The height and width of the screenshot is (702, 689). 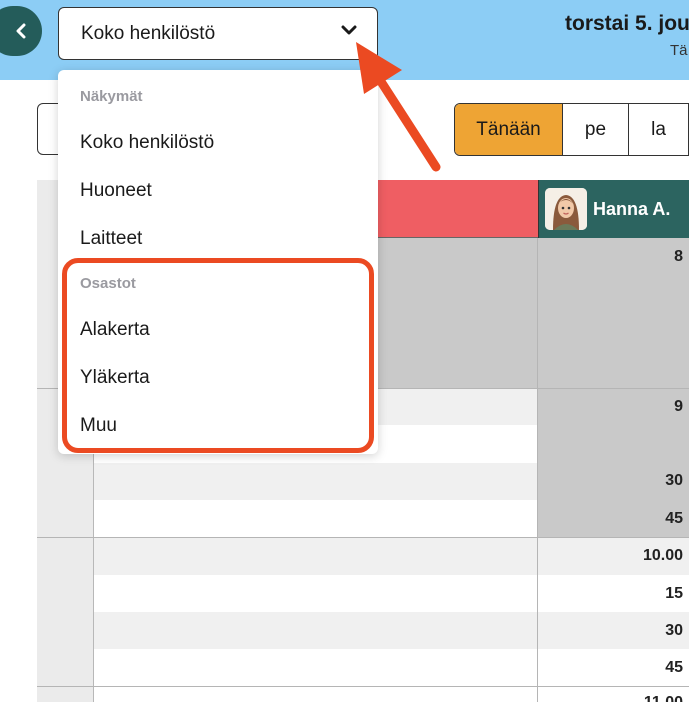 What do you see at coordinates (509, 129) in the screenshot?
I see `today-button: Tänään` at bounding box center [509, 129].